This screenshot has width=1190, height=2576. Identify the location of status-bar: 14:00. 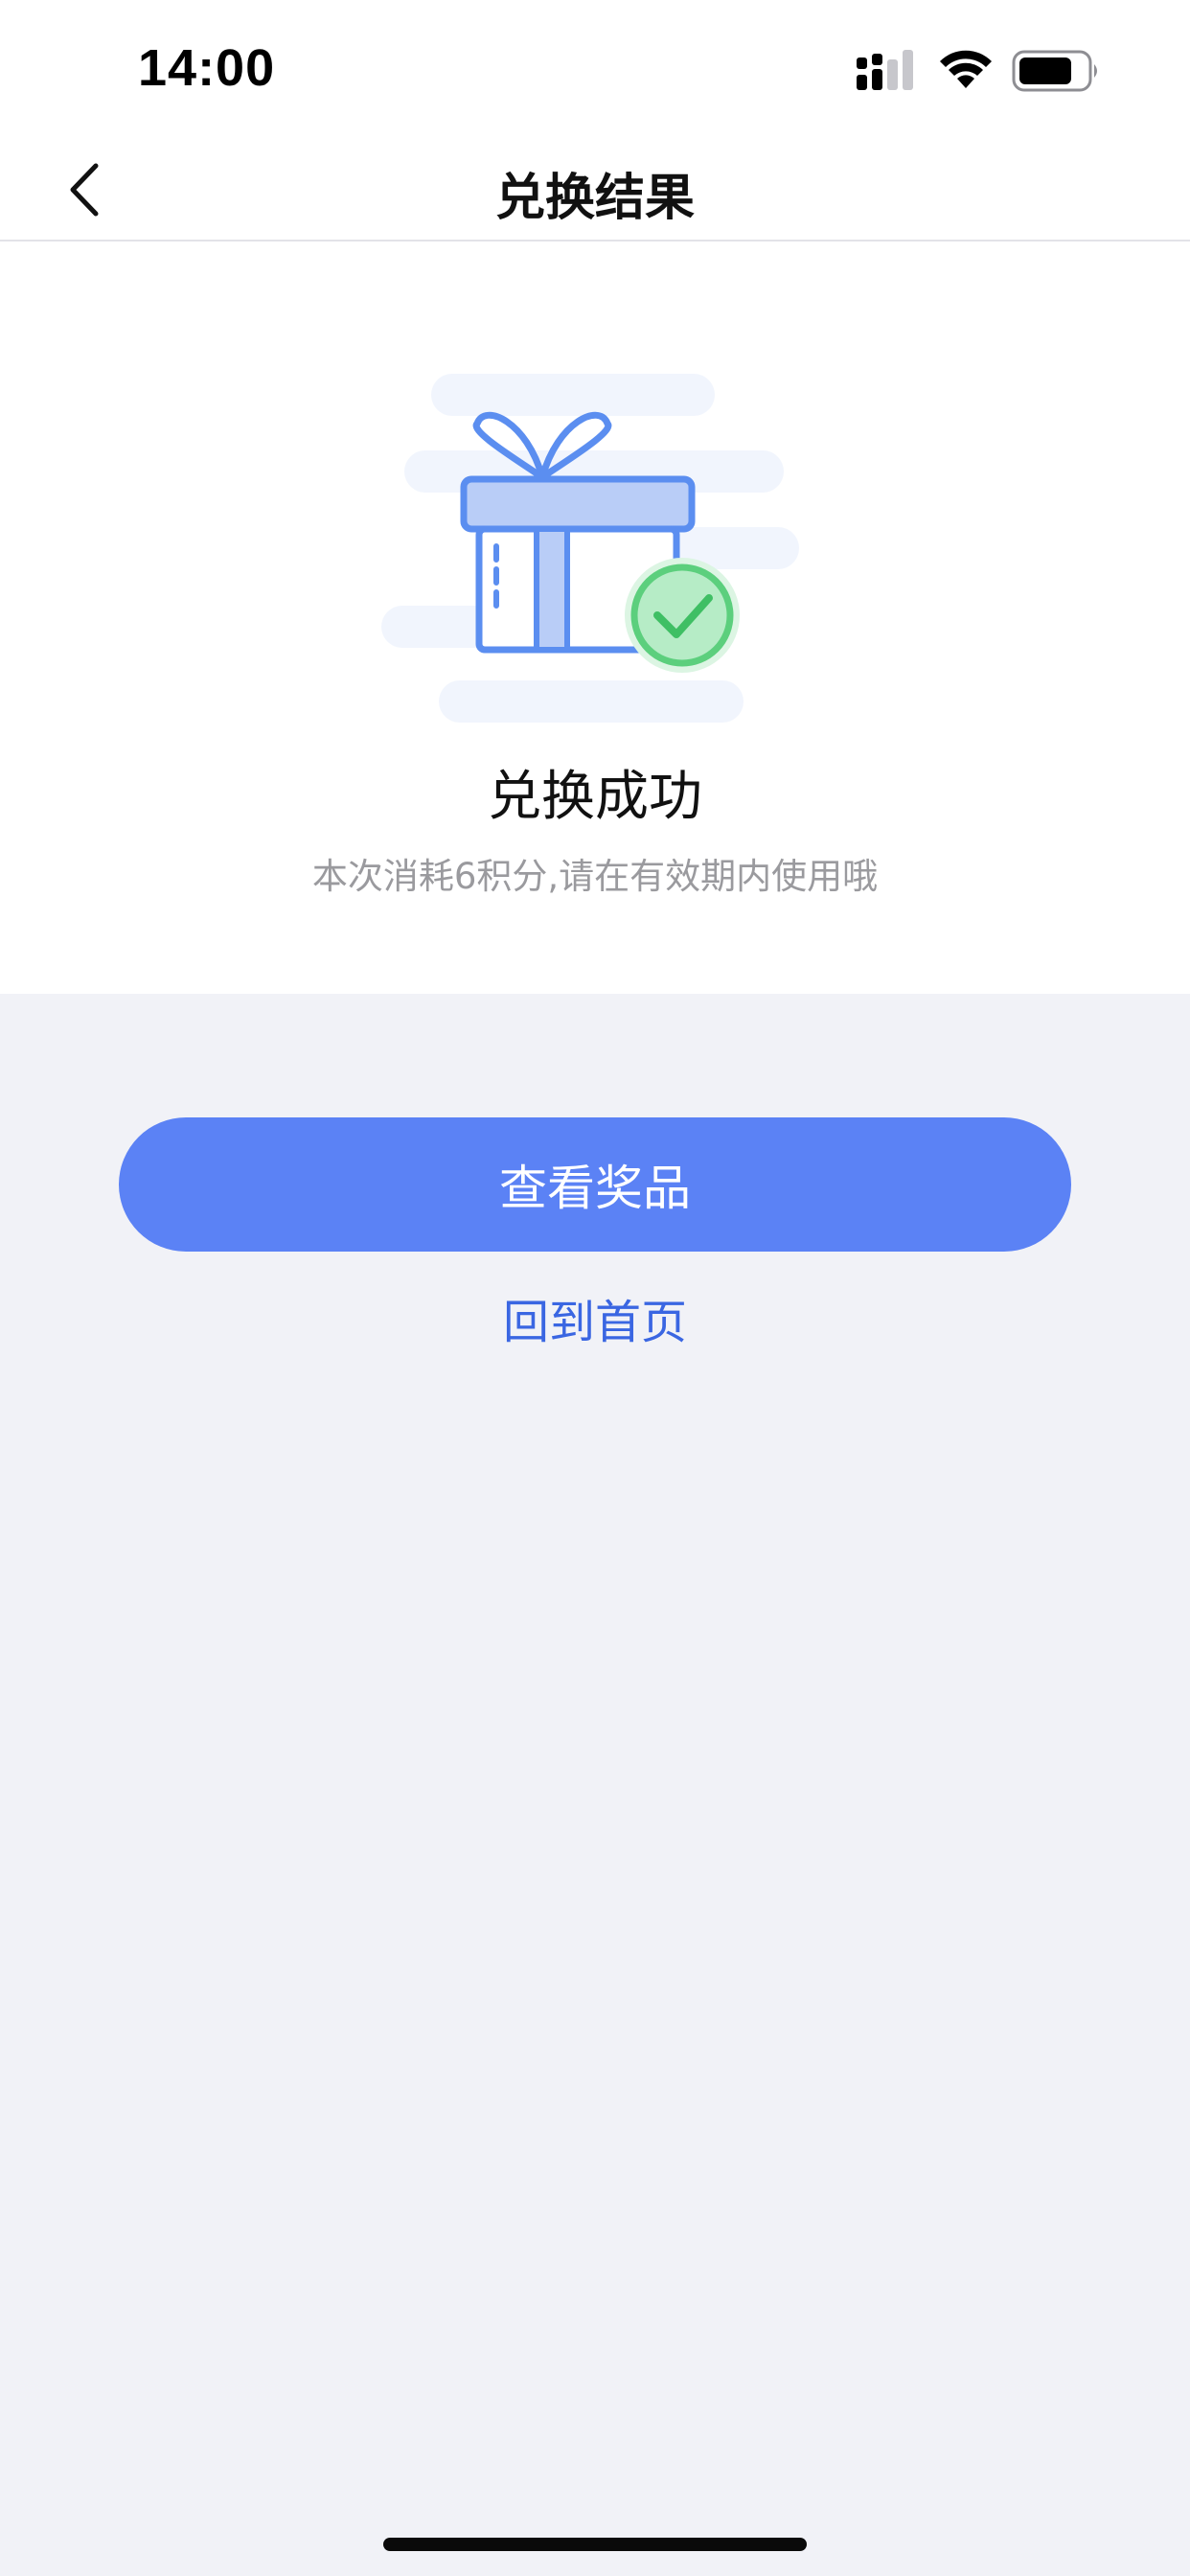
(595, 67).